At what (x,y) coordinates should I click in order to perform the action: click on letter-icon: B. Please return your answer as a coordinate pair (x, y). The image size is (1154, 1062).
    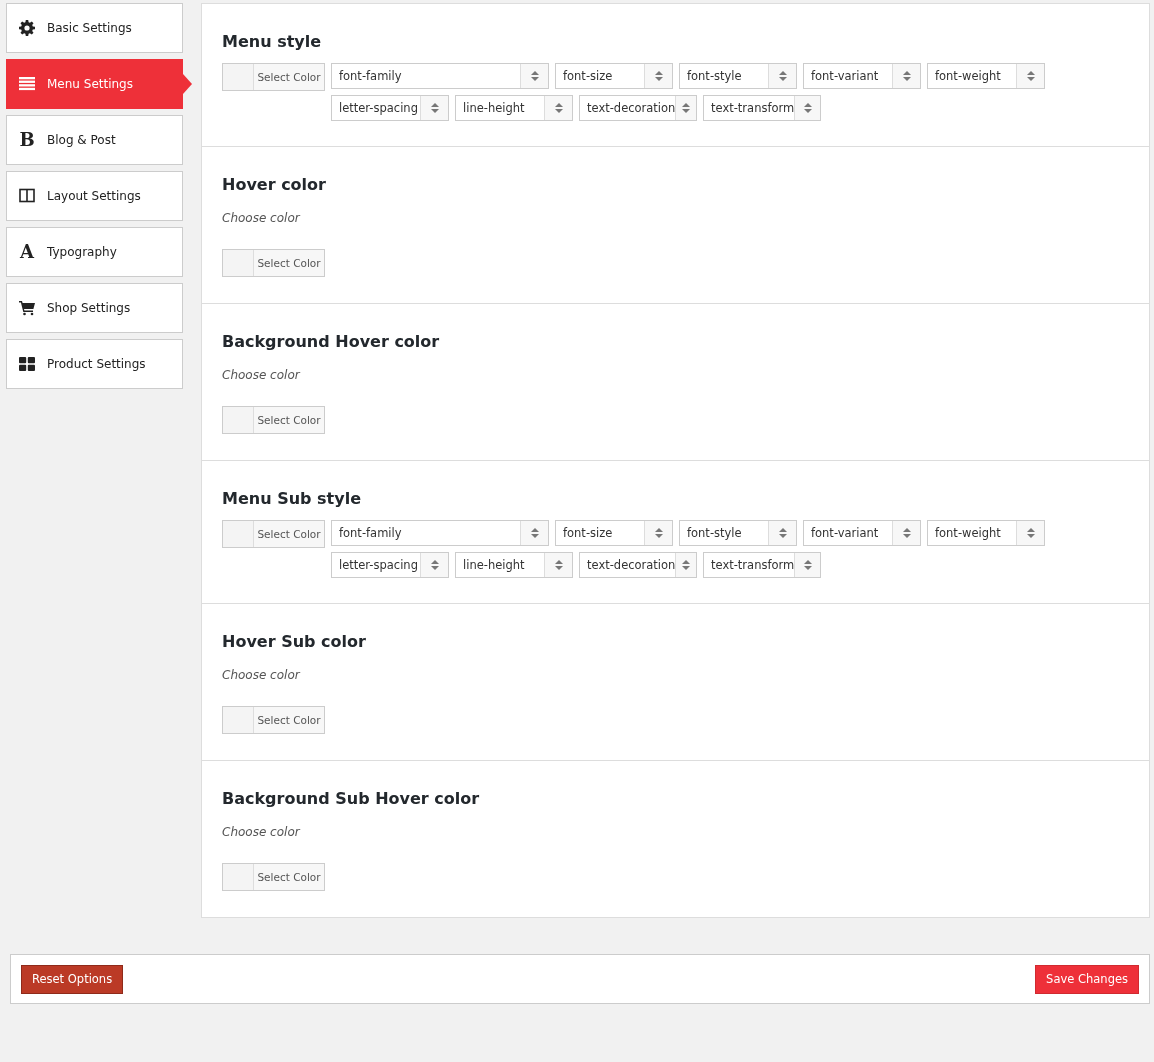
    Looking at the image, I should click on (27, 140).